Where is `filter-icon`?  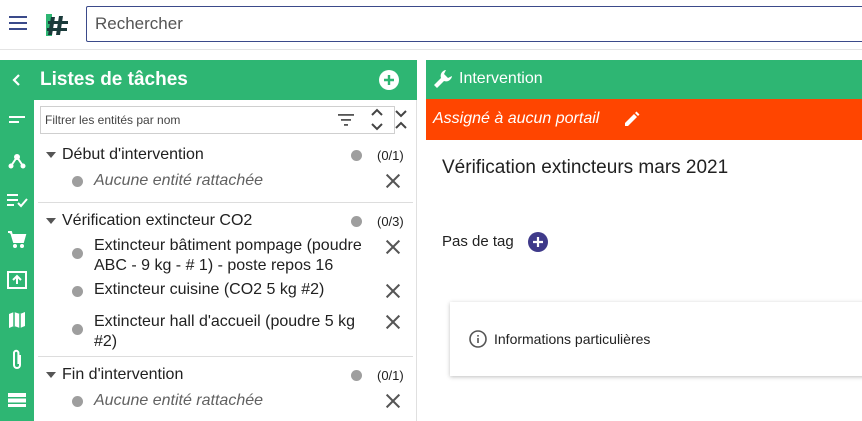 filter-icon is located at coordinates (346, 120).